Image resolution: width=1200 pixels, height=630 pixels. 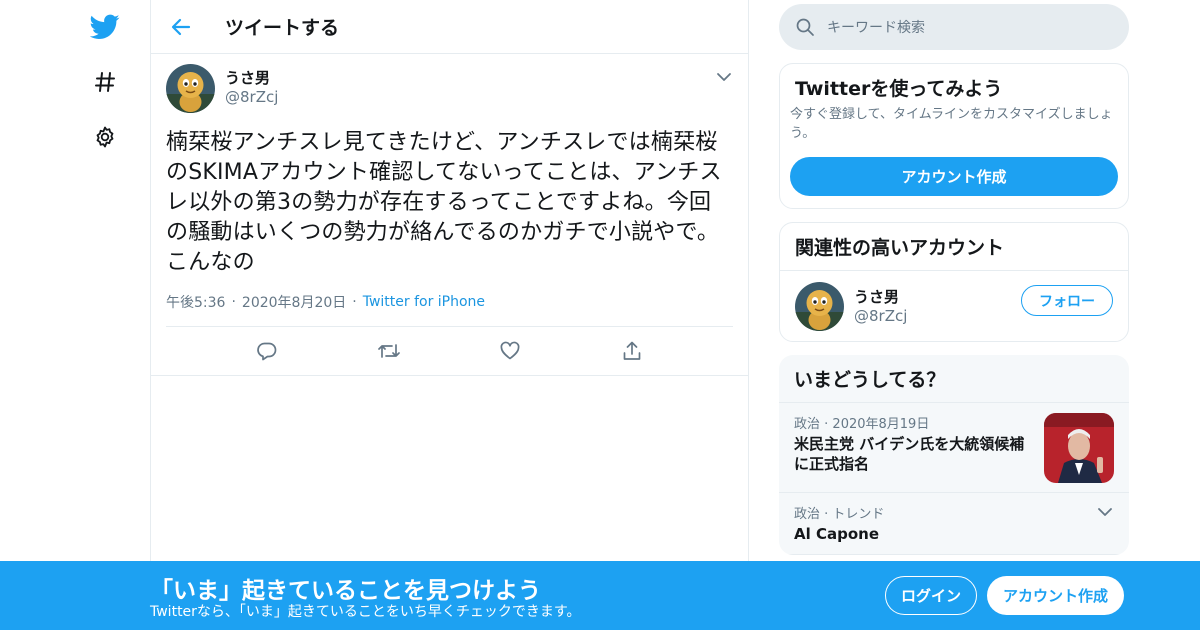 I want to click on signup-card-title: Twitterを使ってみよう, so click(x=899, y=89).